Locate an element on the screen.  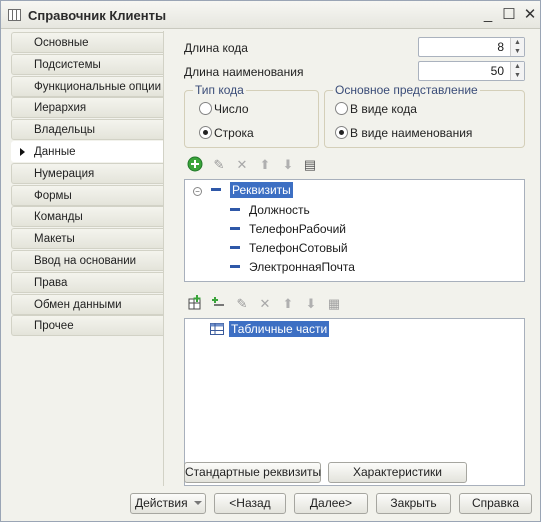
tab-label: Подсистемы is located at coordinates (67, 64).